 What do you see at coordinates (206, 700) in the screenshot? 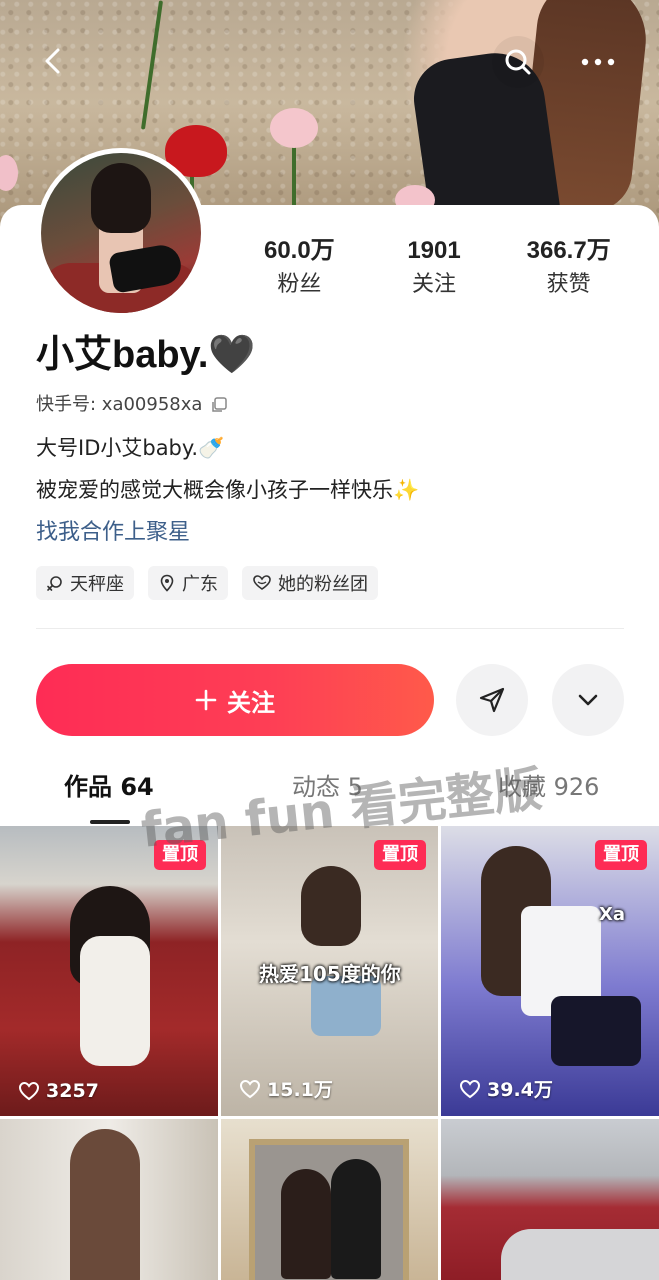
I see `plus-icon` at bounding box center [206, 700].